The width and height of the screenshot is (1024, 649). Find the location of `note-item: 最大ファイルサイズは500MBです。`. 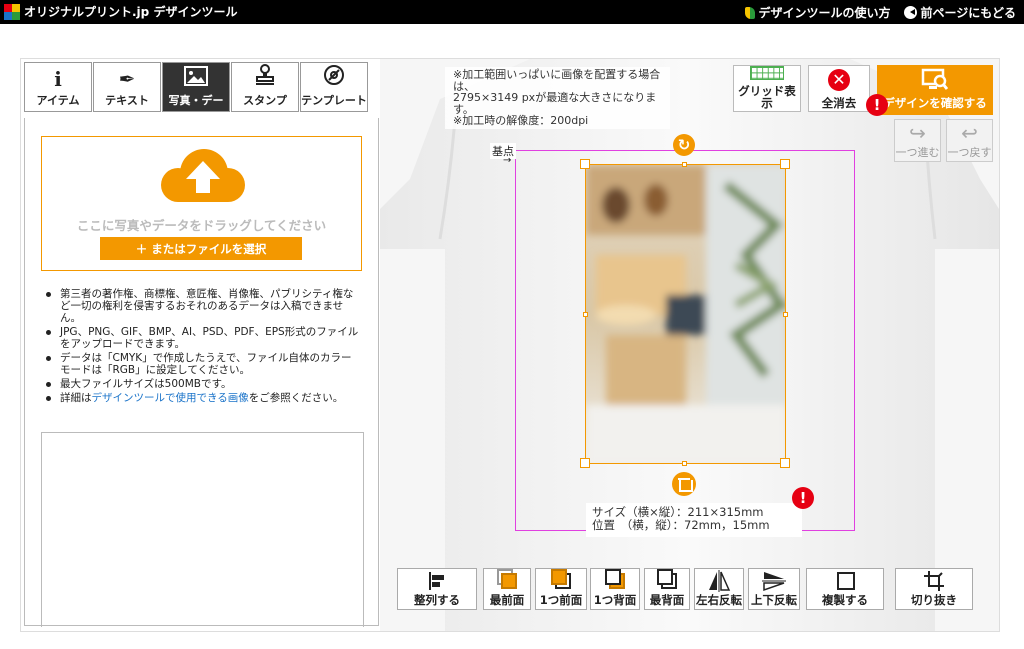

note-item: 最大ファイルサイズは500MBです。 is located at coordinates (202, 384).